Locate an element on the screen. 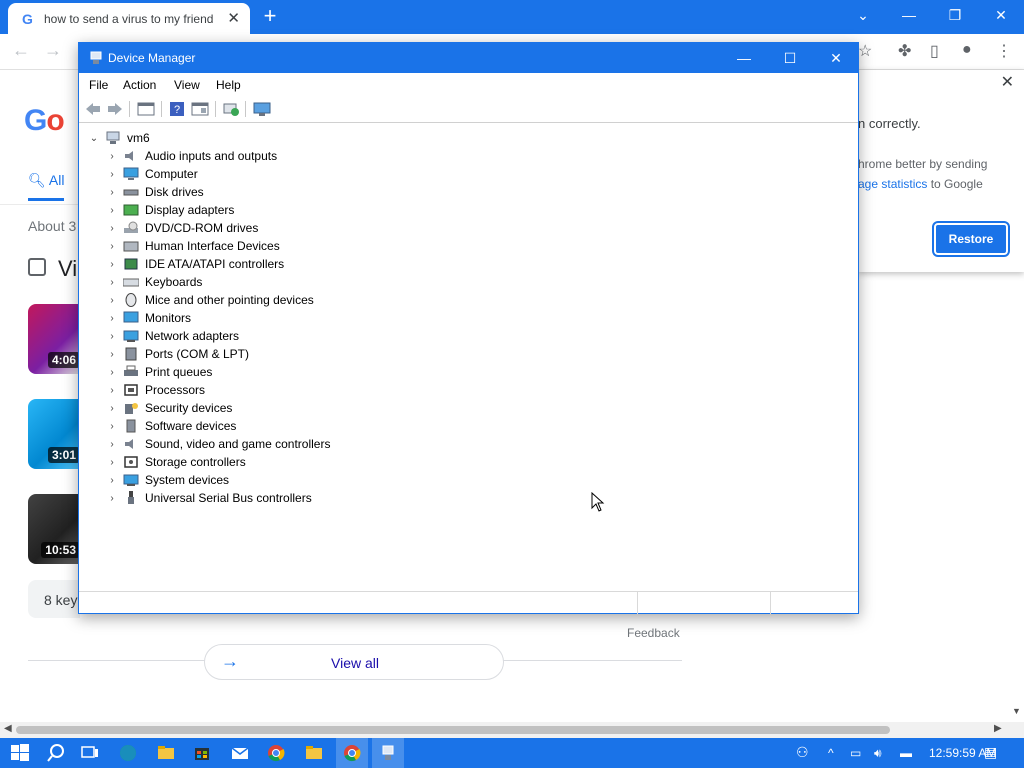  forward-arrow-icon is located at coordinates (115, 109).